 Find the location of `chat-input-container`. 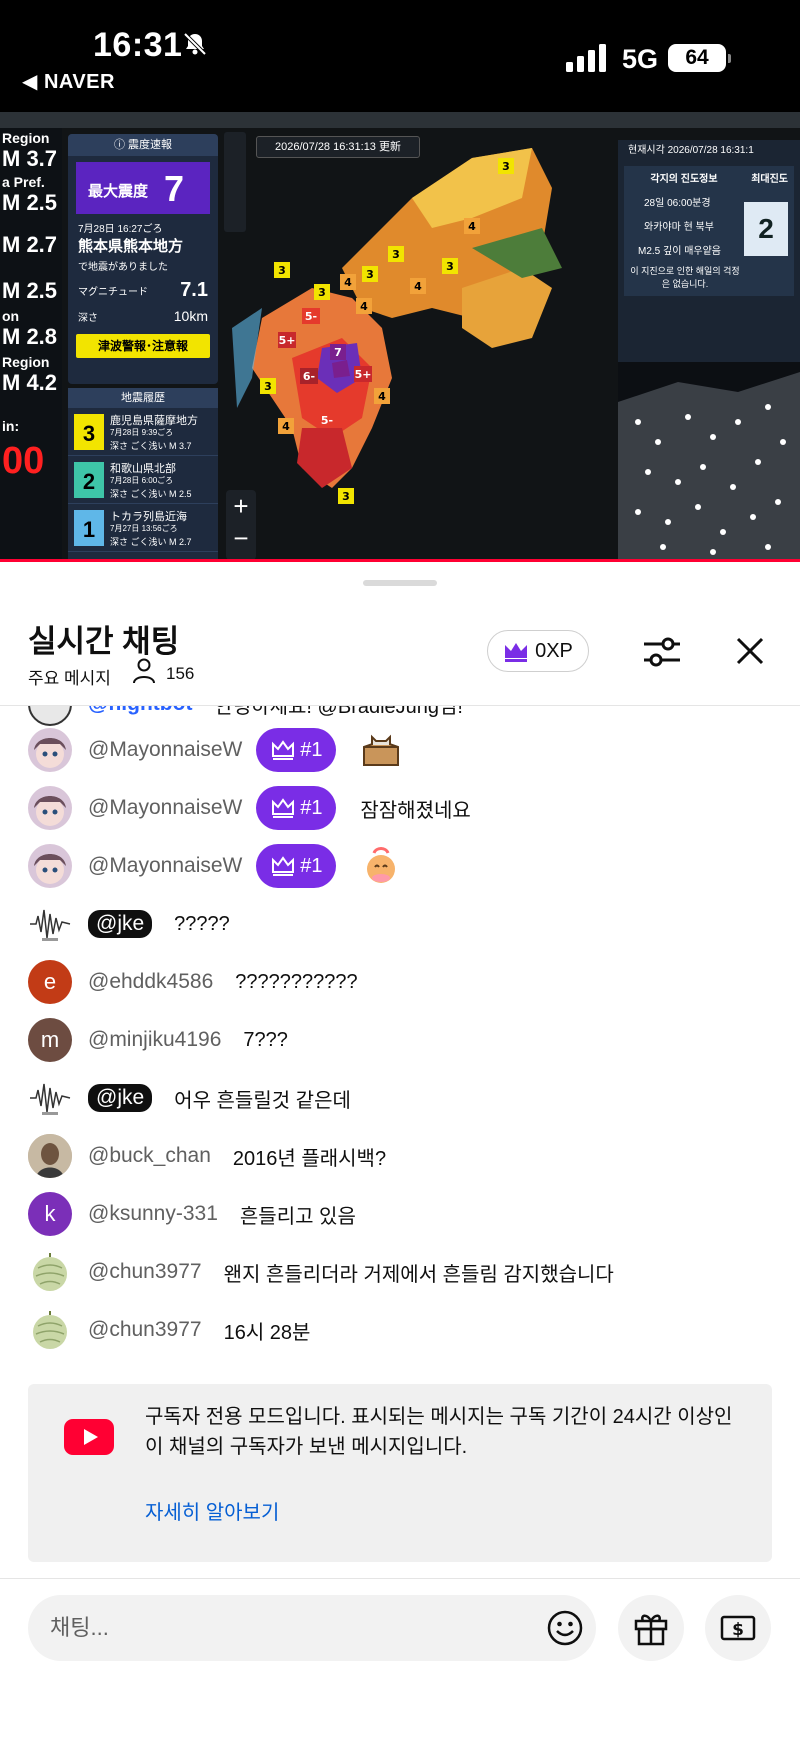

chat-input-container is located at coordinates (312, 1628).